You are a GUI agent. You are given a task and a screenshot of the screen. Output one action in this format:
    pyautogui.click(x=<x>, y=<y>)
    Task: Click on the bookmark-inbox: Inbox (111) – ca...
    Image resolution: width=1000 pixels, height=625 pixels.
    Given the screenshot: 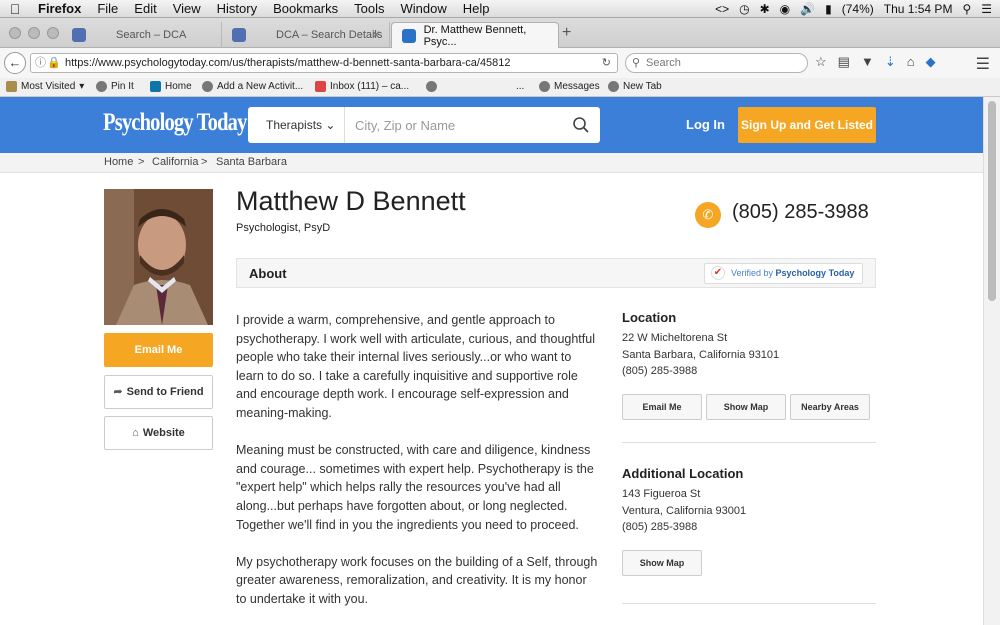 What is the action you would take?
    pyautogui.click(x=362, y=86)
    